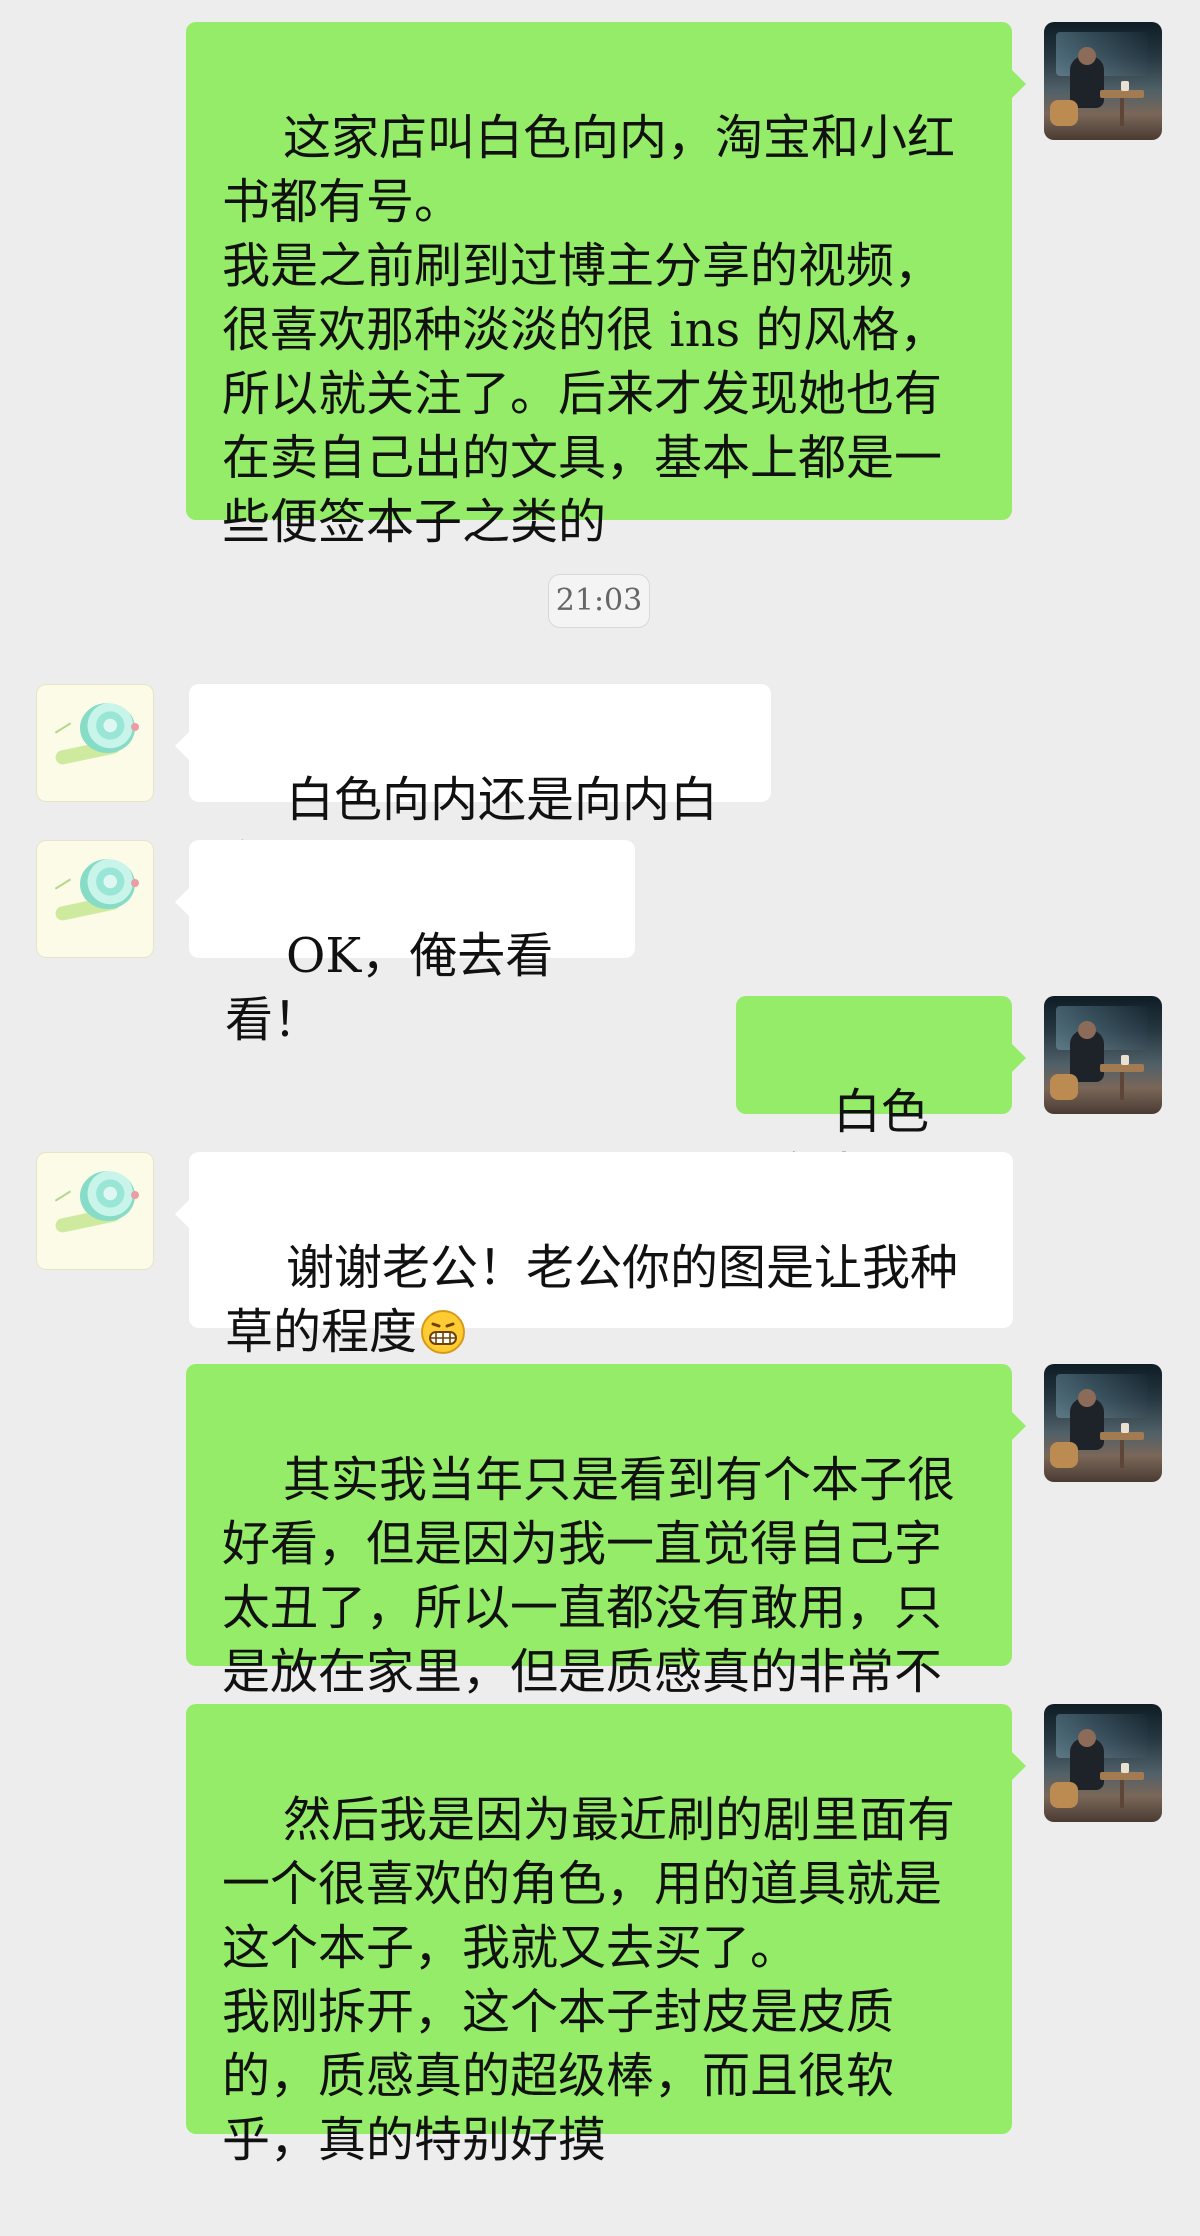 The height and width of the screenshot is (2236, 1200). What do you see at coordinates (473, 788) in the screenshot?
I see `message-bubble-contact: 白色向内还是向内白色` at bounding box center [473, 788].